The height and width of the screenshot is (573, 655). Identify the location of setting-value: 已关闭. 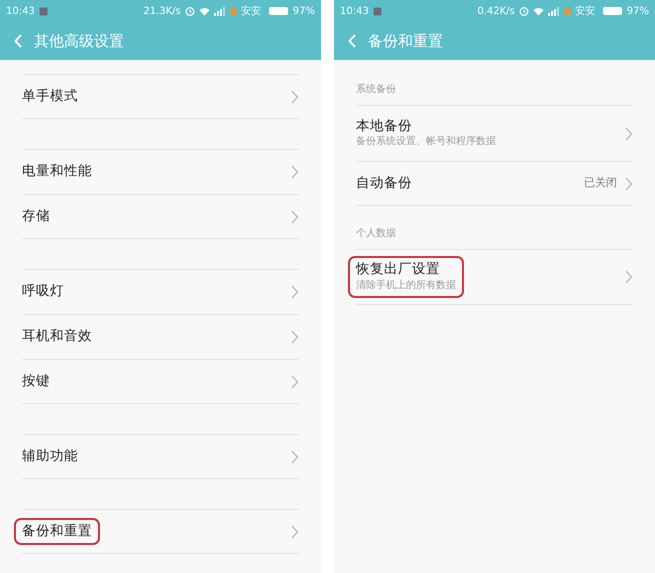
(600, 183).